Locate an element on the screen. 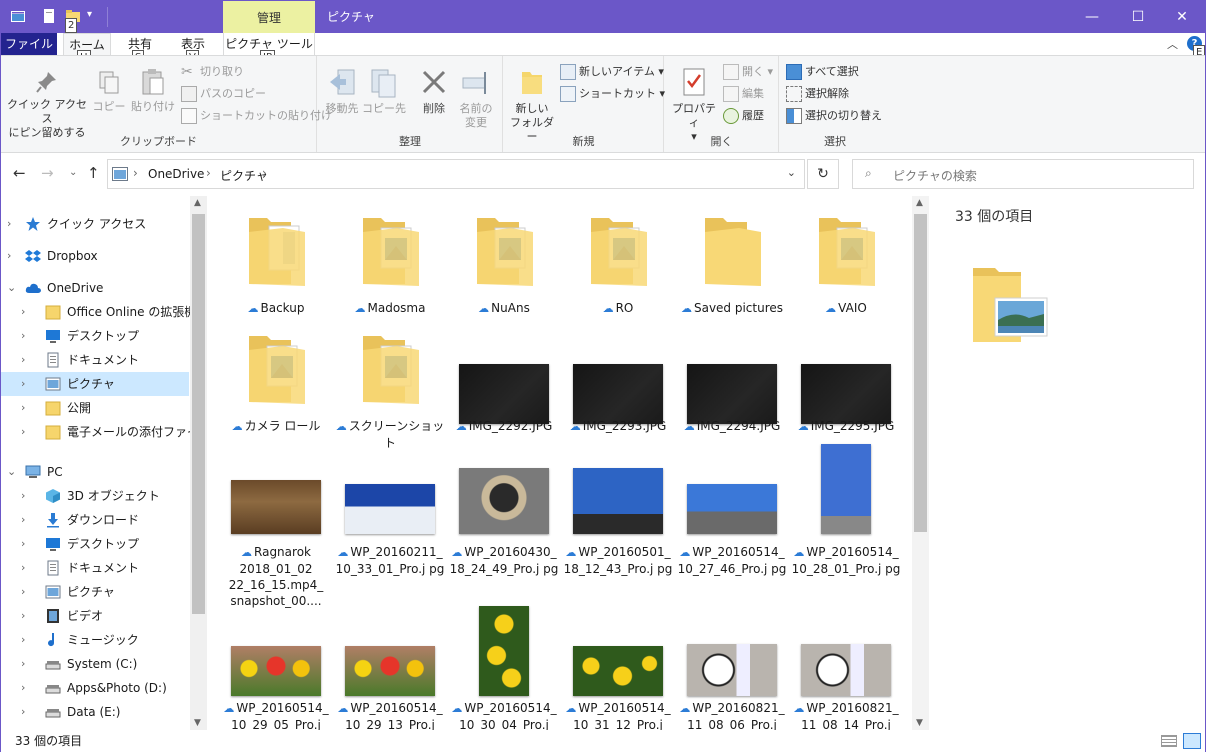  pin-quick-access-button: クイック アクセス にピン留めする is located at coordinates (47, 105).